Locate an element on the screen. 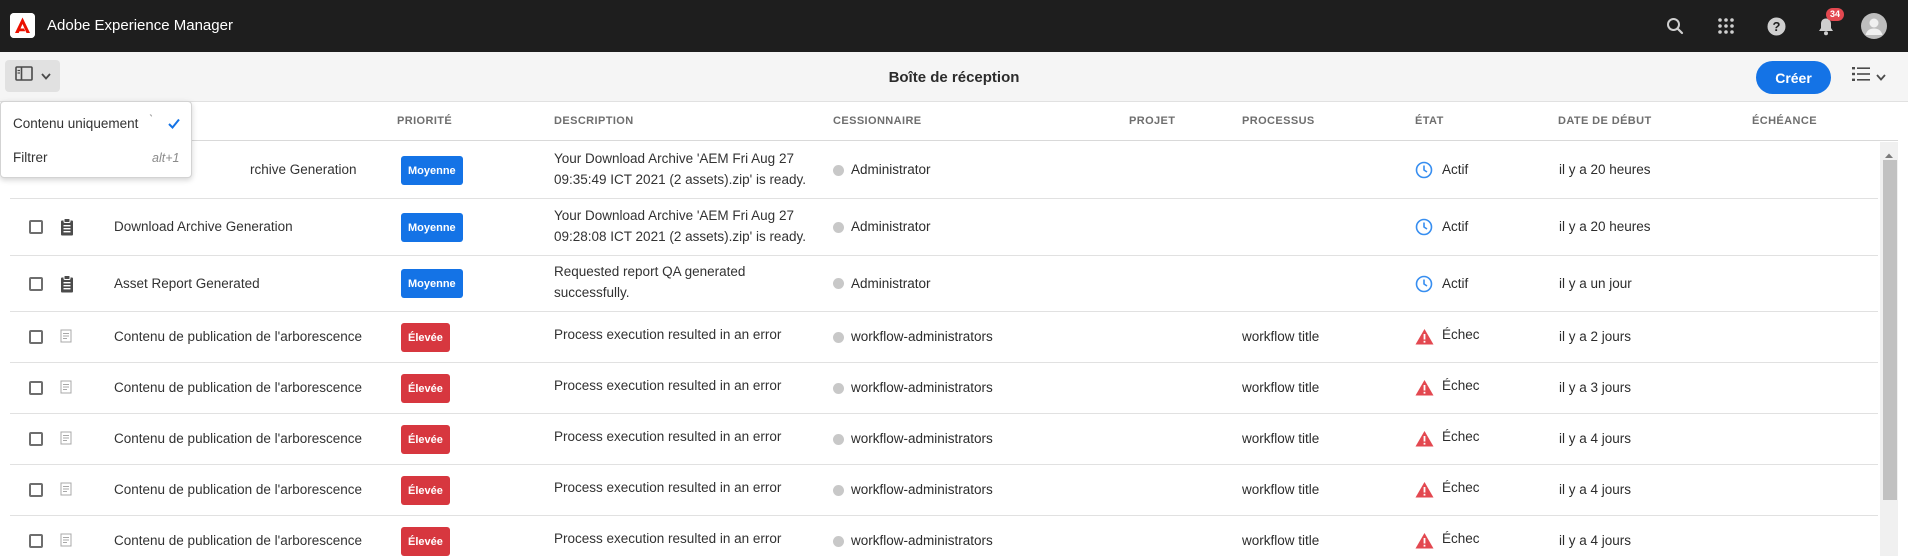  column-header-start-date: Date de début is located at coordinates (1605, 121).